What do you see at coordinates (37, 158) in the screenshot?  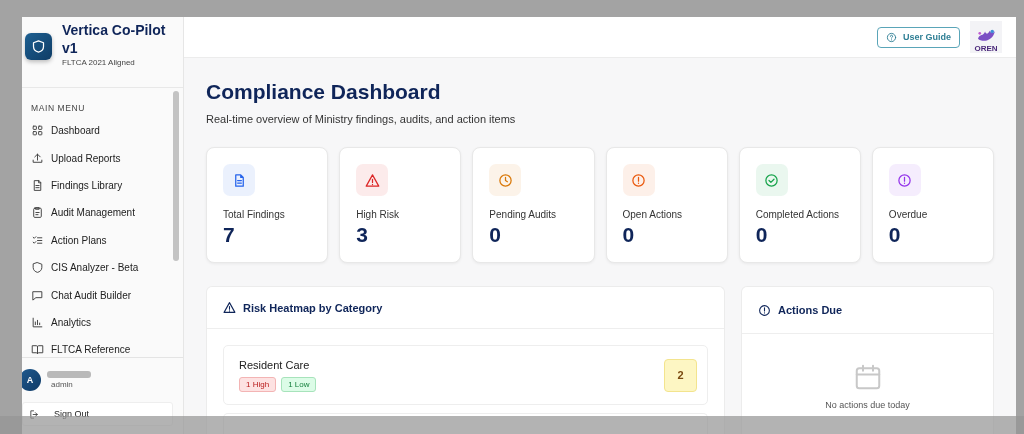 I see `upload-icon` at bounding box center [37, 158].